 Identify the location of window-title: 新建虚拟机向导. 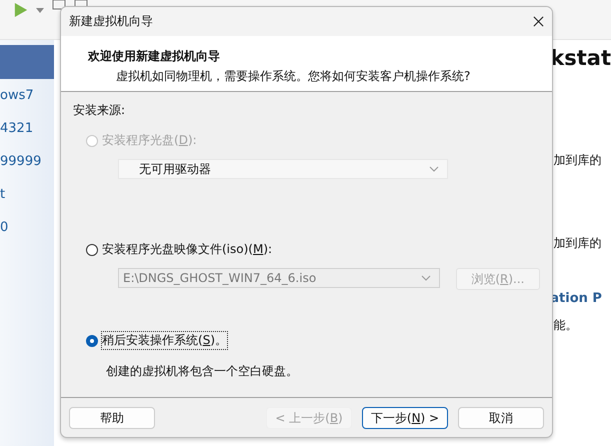
(111, 21).